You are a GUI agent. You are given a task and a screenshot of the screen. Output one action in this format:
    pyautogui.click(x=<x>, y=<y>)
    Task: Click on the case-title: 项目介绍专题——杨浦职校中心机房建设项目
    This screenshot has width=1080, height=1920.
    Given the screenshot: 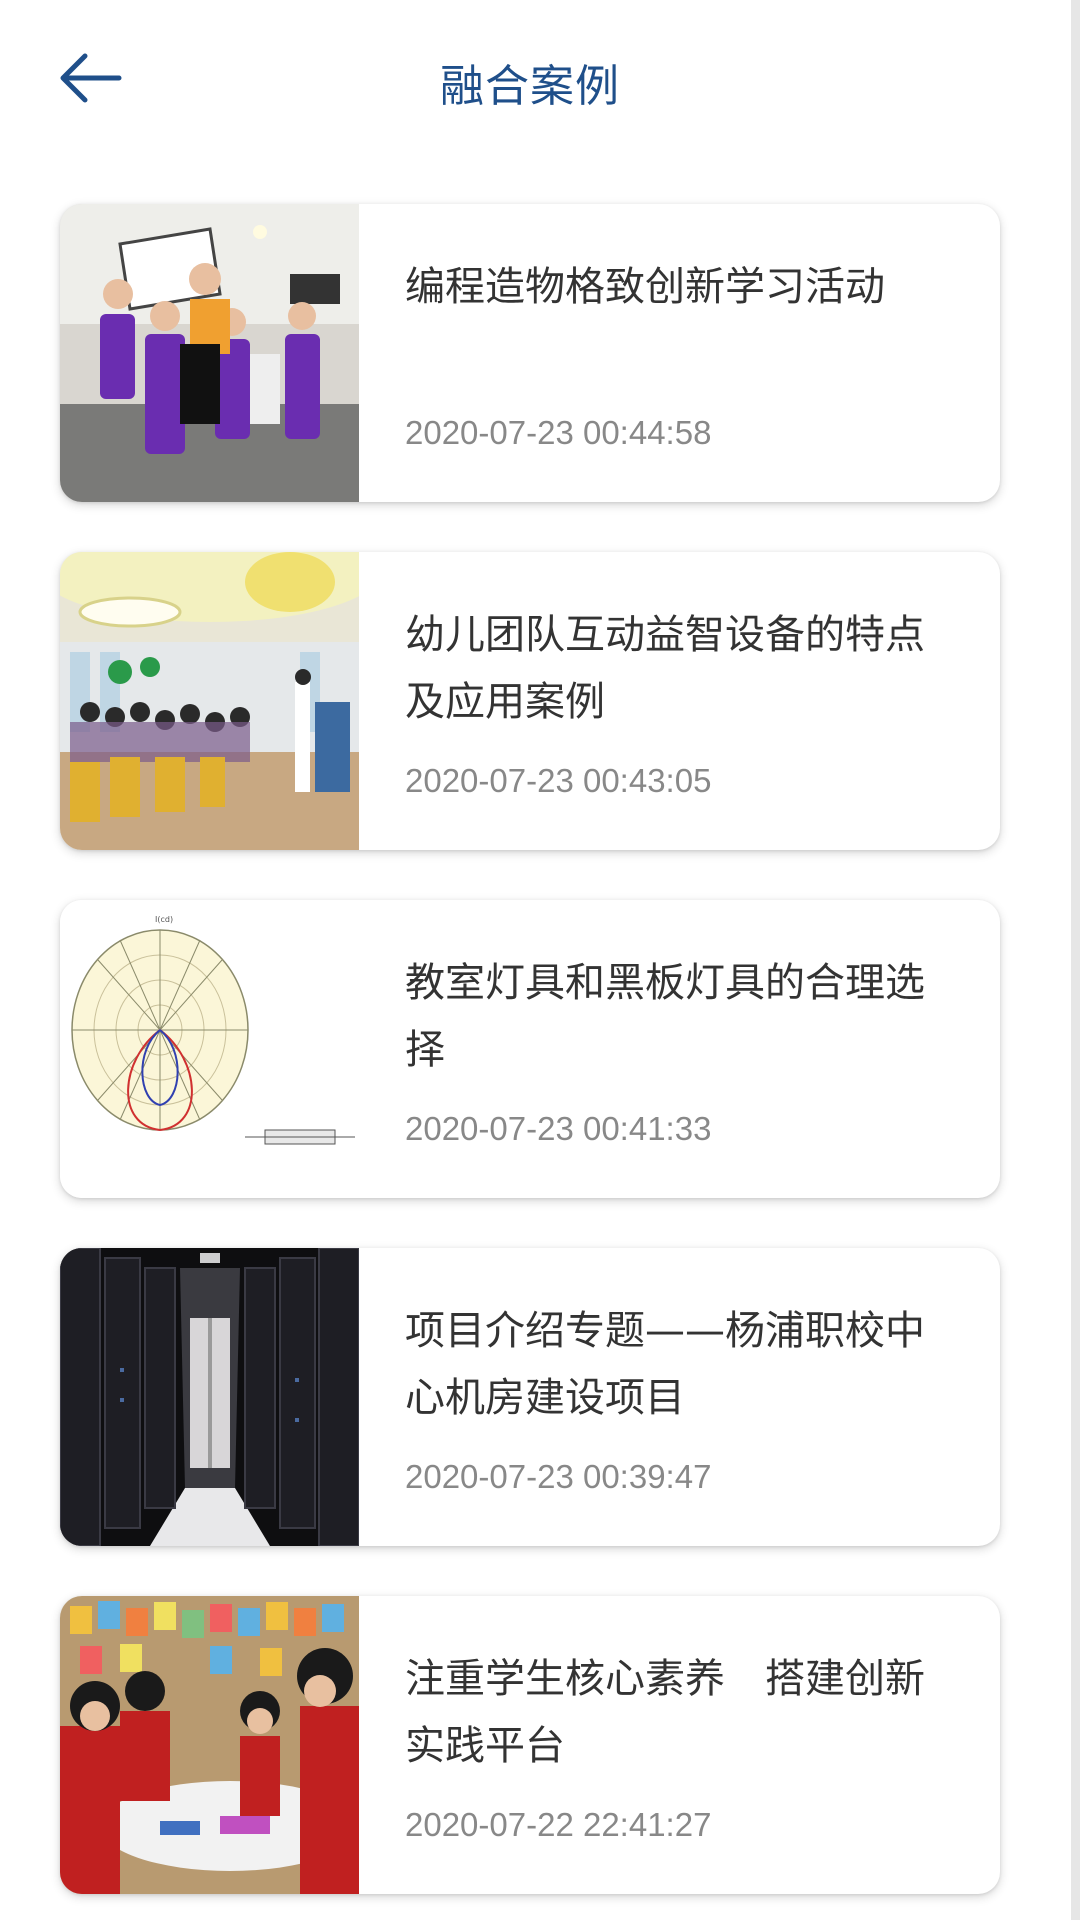 What is the action you would take?
    pyautogui.click(x=665, y=1364)
    